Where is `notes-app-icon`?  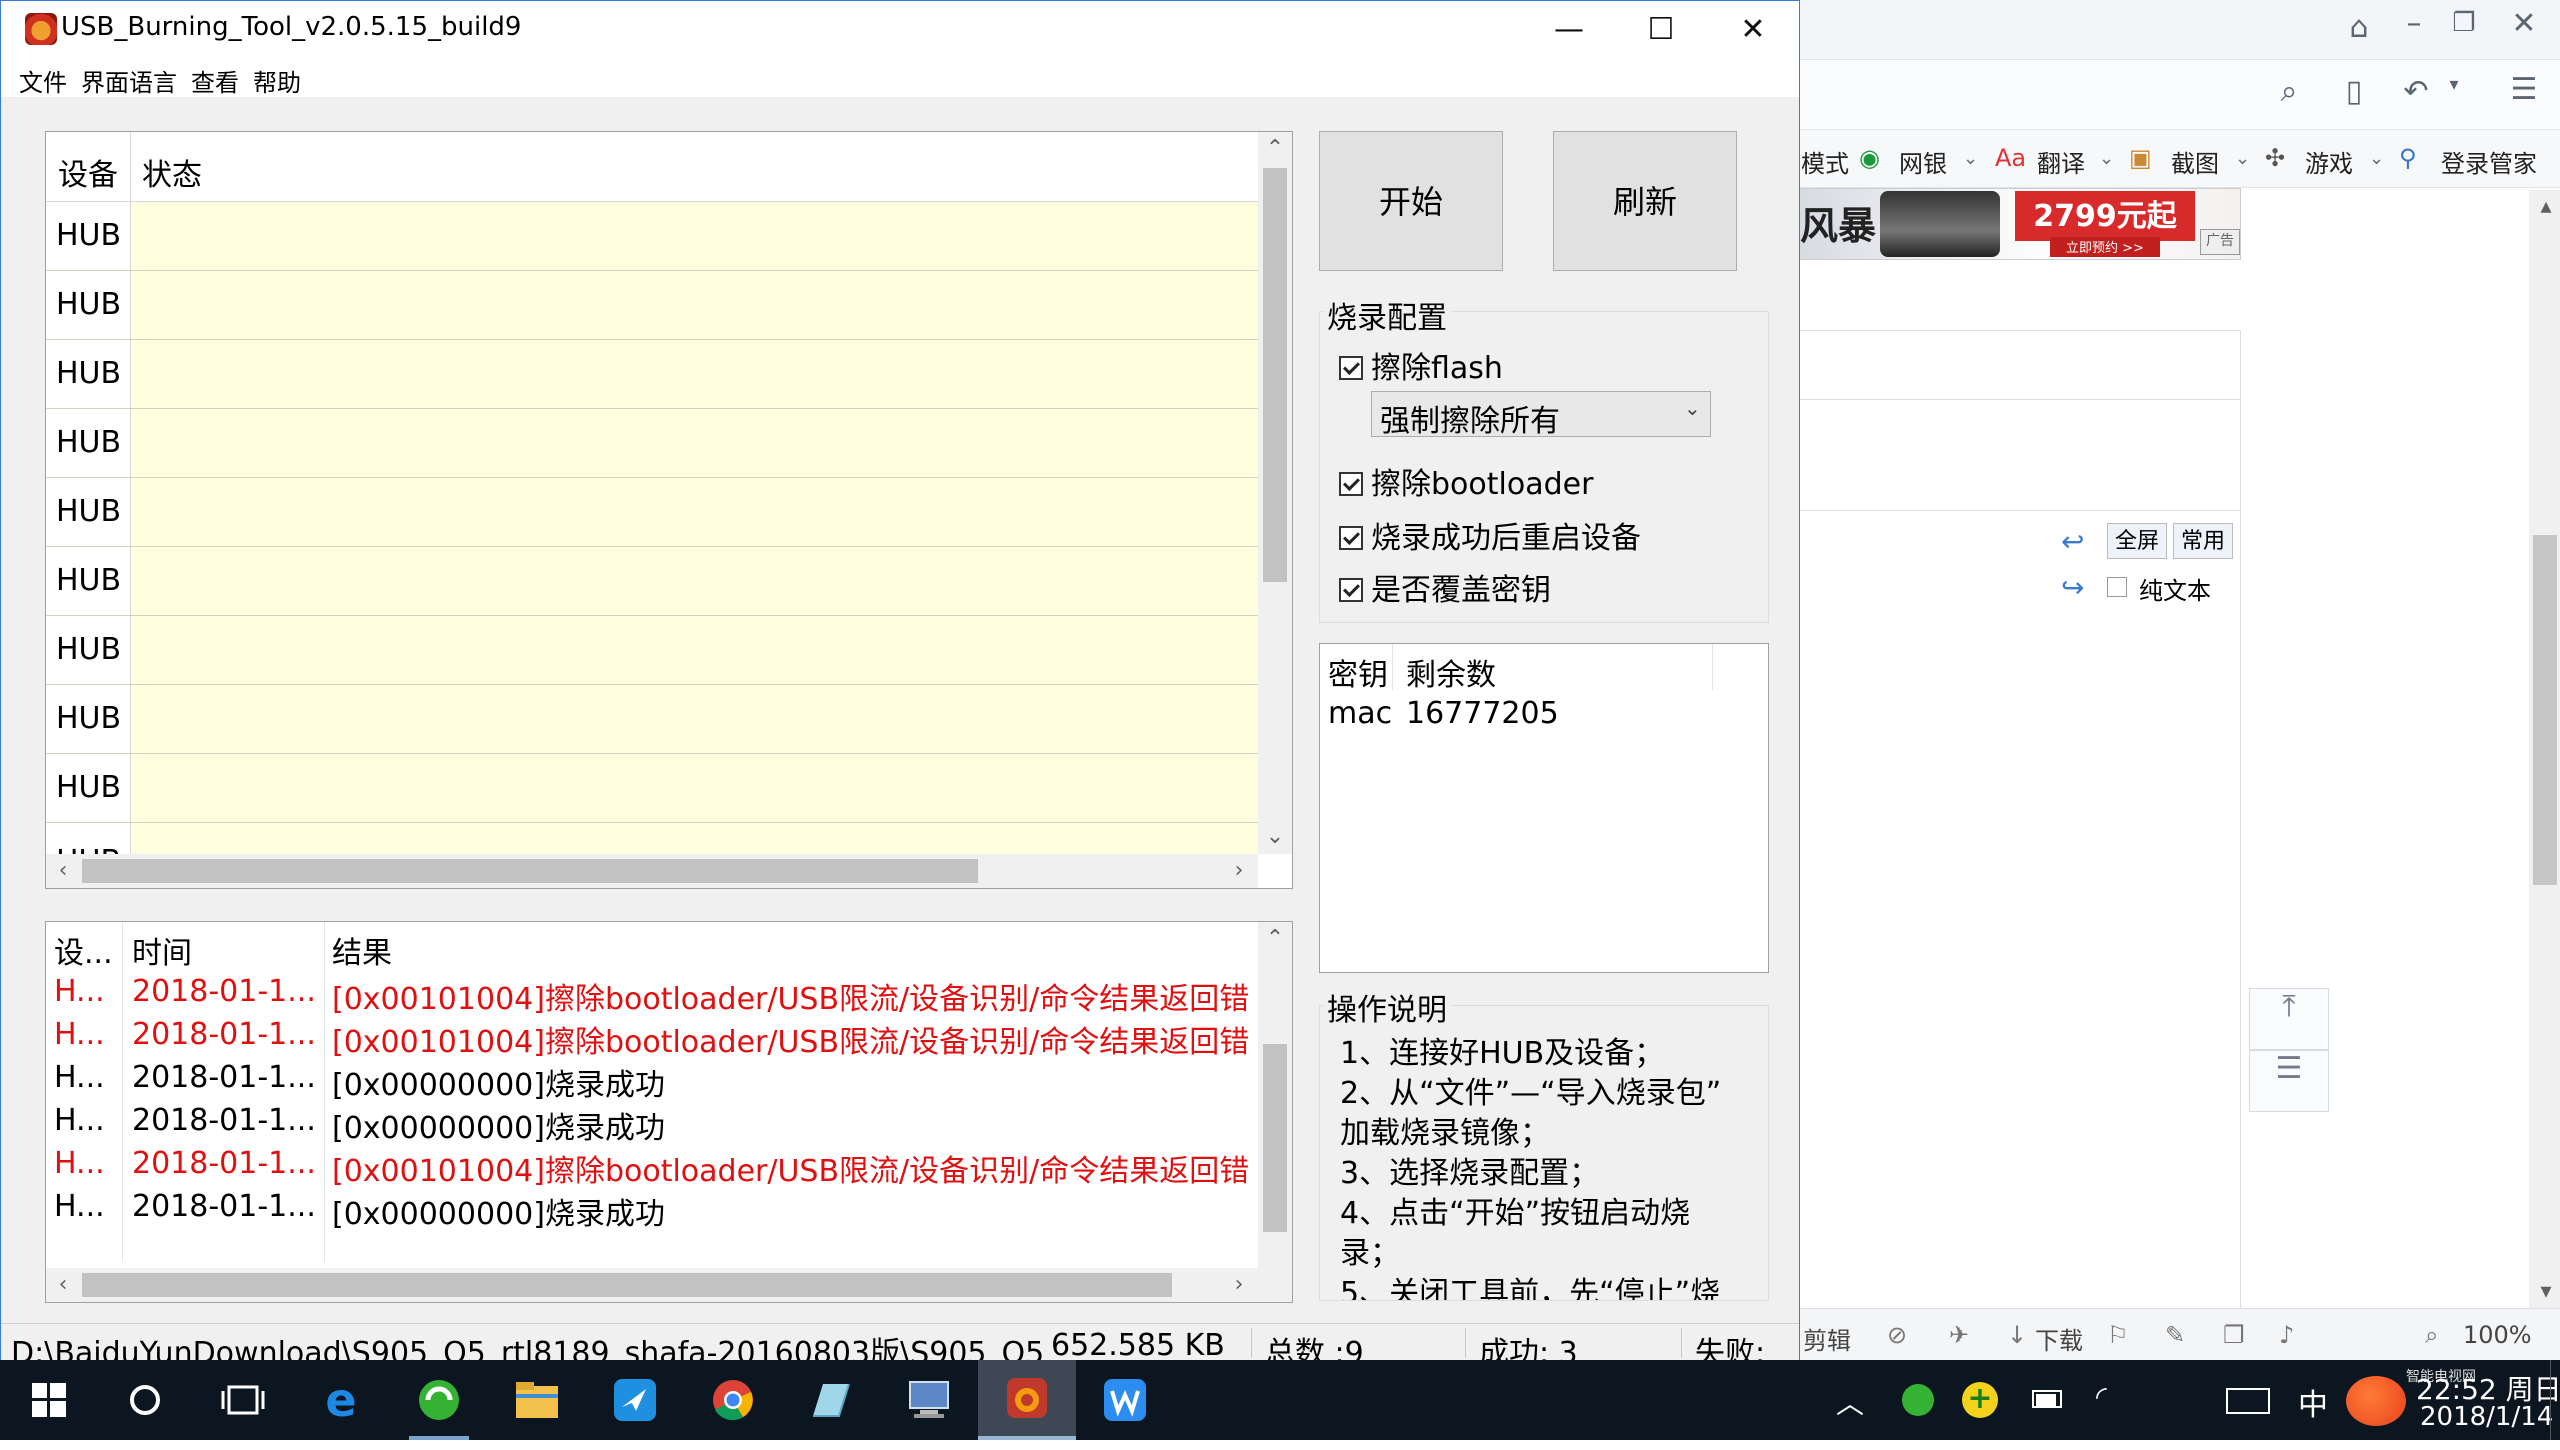
notes-app-icon is located at coordinates (831, 1400).